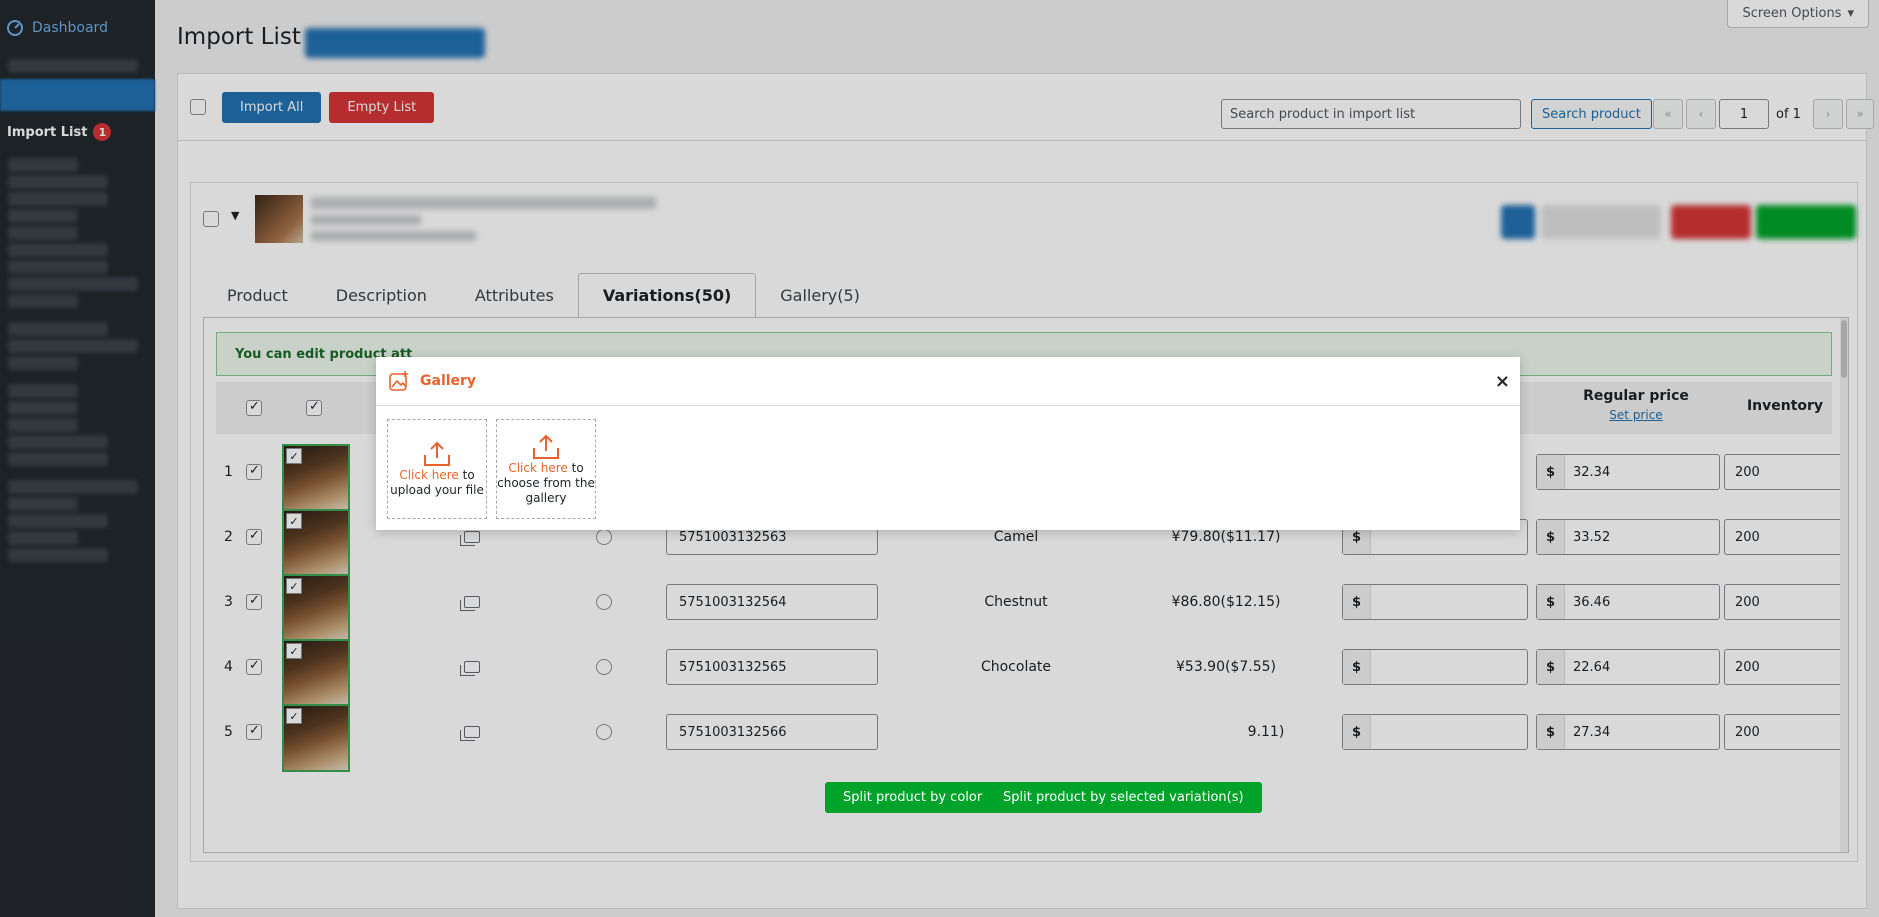 Image resolution: width=1879 pixels, height=917 pixels. What do you see at coordinates (428, 475) in the screenshot?
I see `upload-file-link: Click here` at bounding box center [428, 475].